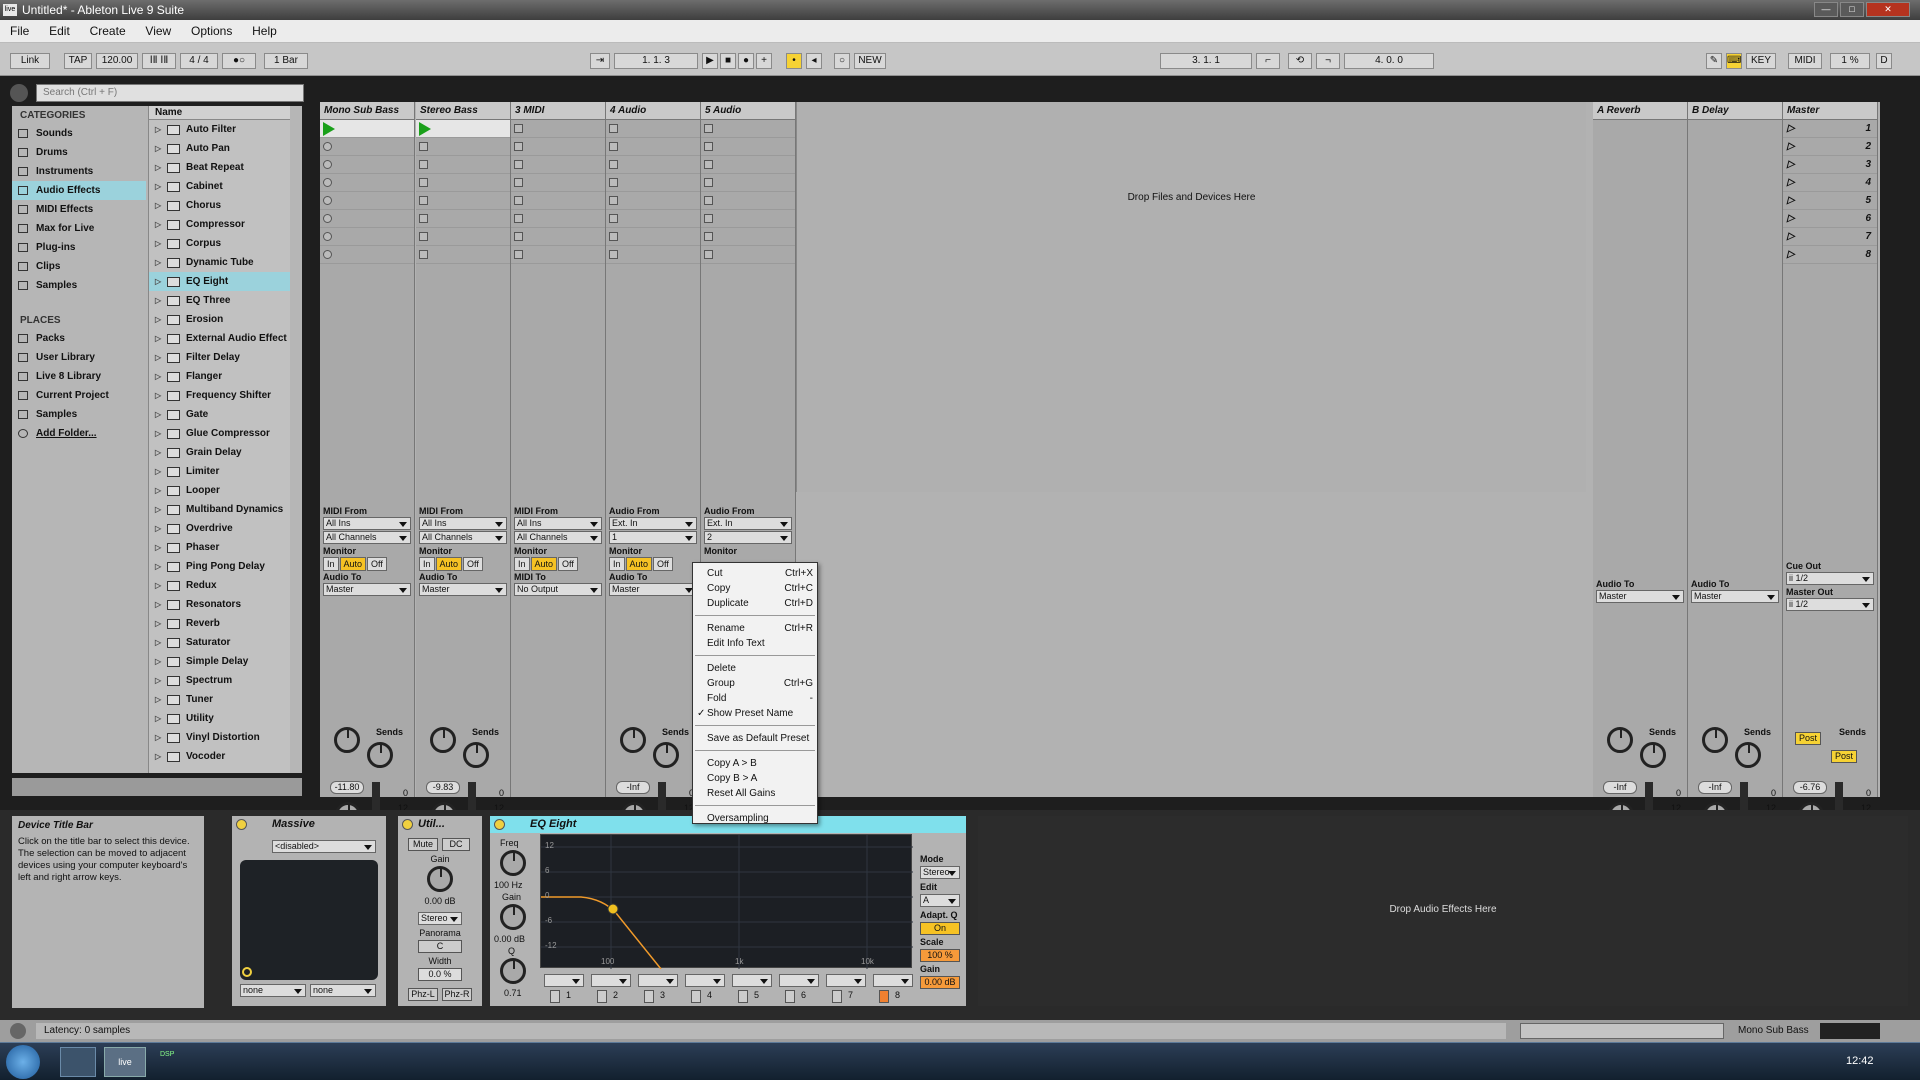  What do you see at coordinates (1830, 255) in the screenshot?
I see `scene-launch: ▷ 8` at bounding box center [1830, 255].